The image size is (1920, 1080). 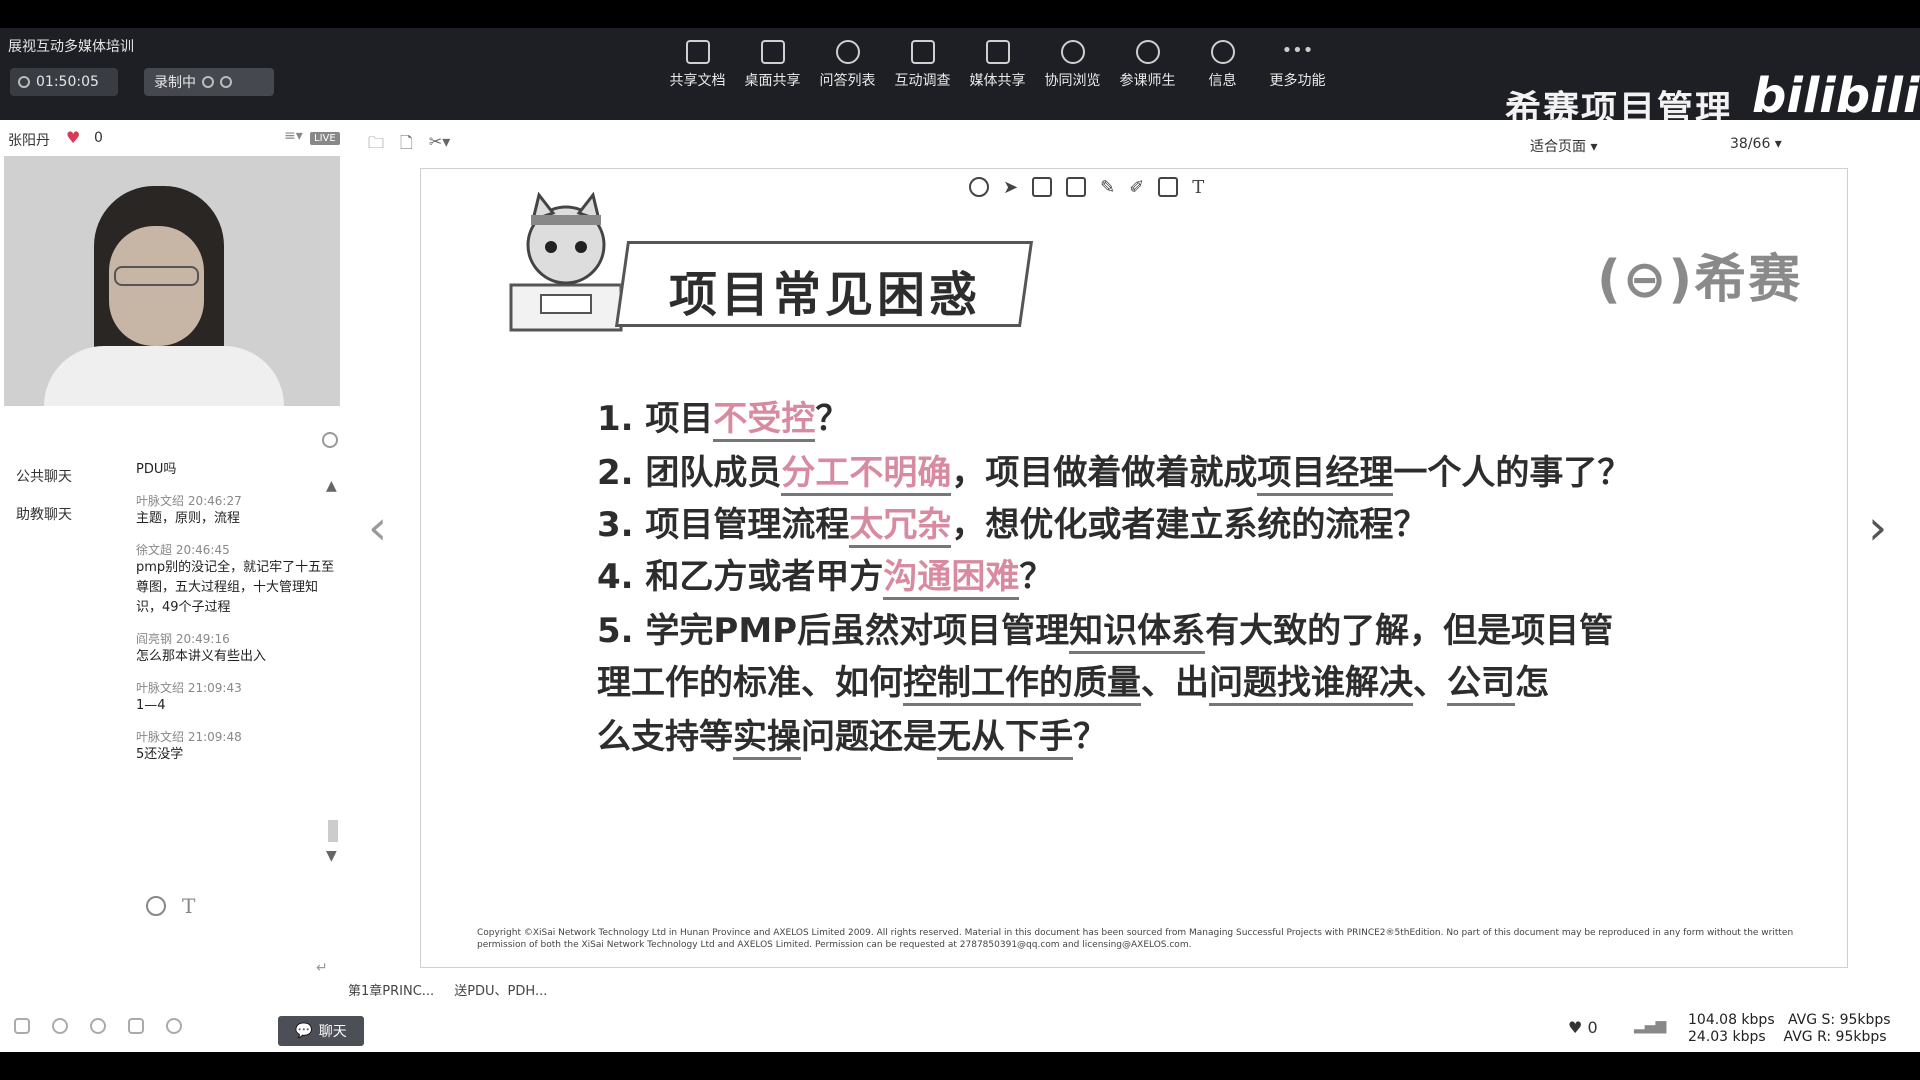 I want to click on question-text: 2. 团队成员, so click(x=689, y=473).